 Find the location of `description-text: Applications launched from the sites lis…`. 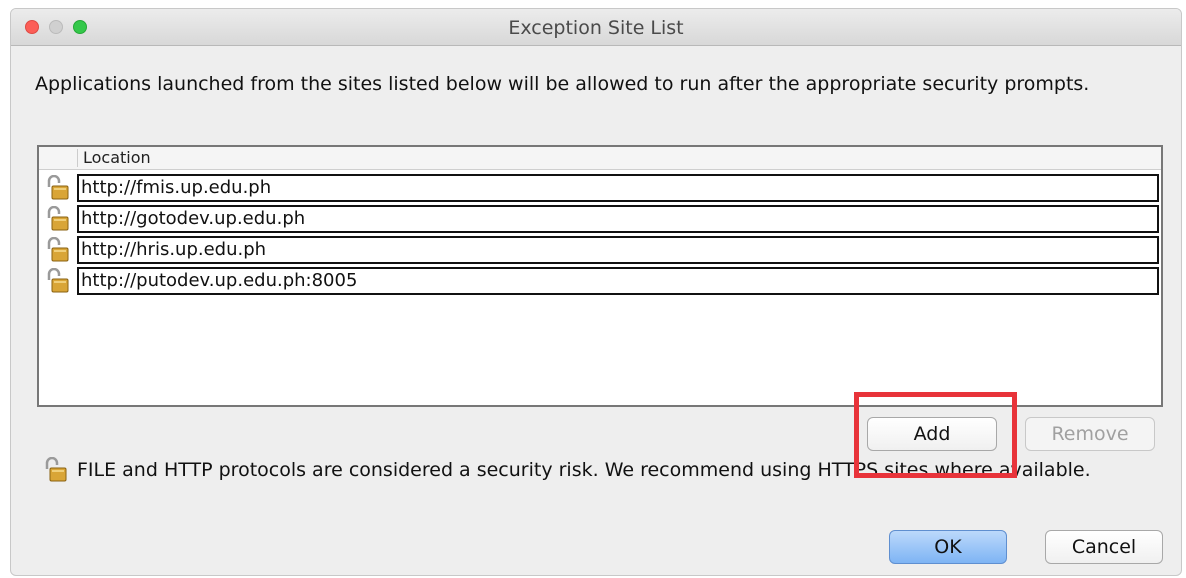

description-text: Applications launched from the sites lis… is located at coordinates (562, 84).